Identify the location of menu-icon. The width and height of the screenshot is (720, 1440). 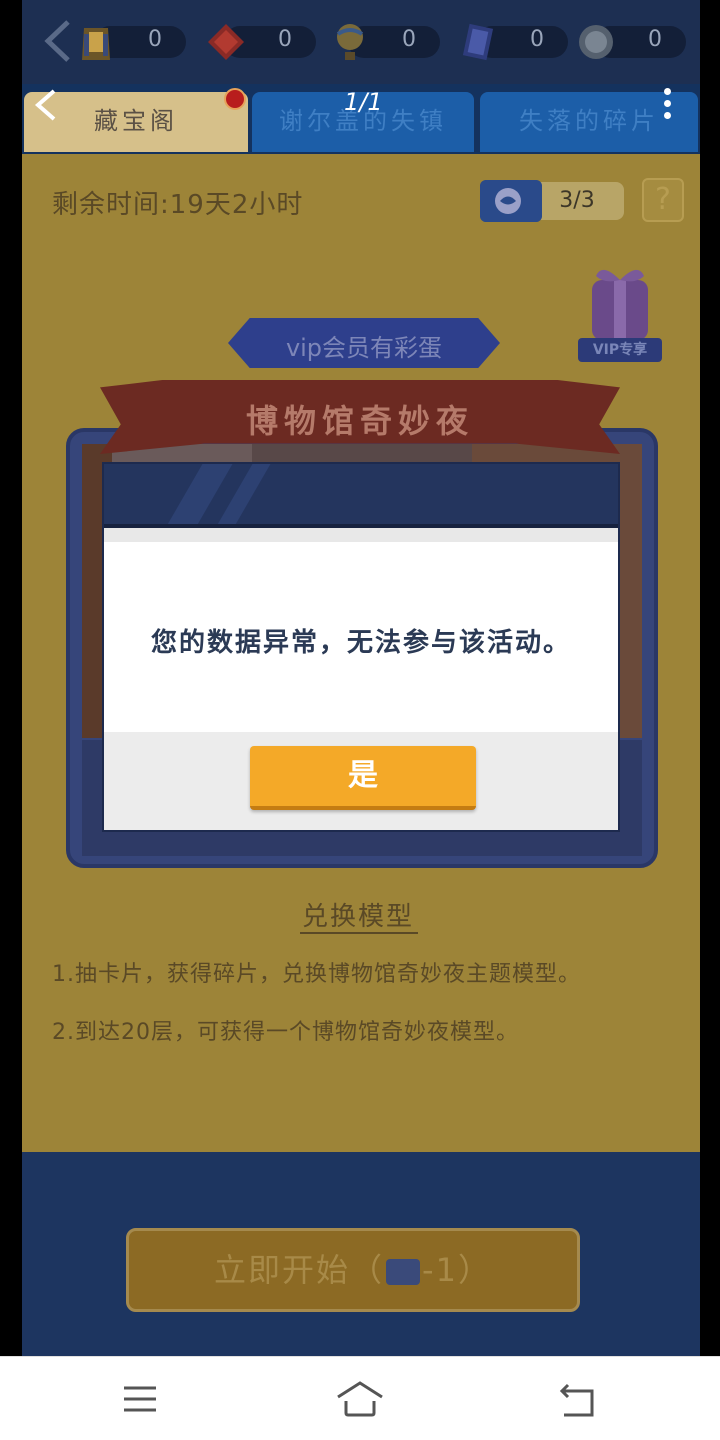
(140, 1399).